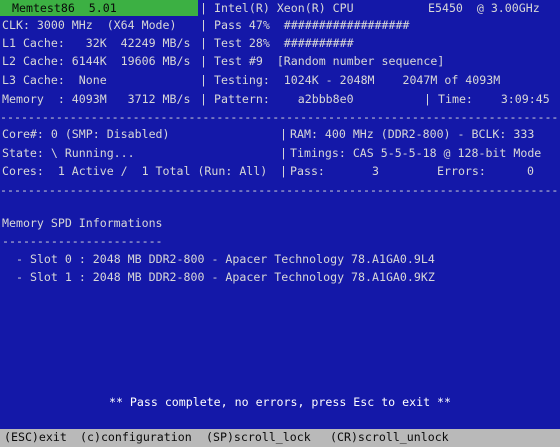 The height and width of the screenshot is (447, 560). What do you see at coordinates (96, 99) in the screenshot?
I see `memory-info: Memory : 4093M 3712 MB/s` at bounding box center [96, 99].